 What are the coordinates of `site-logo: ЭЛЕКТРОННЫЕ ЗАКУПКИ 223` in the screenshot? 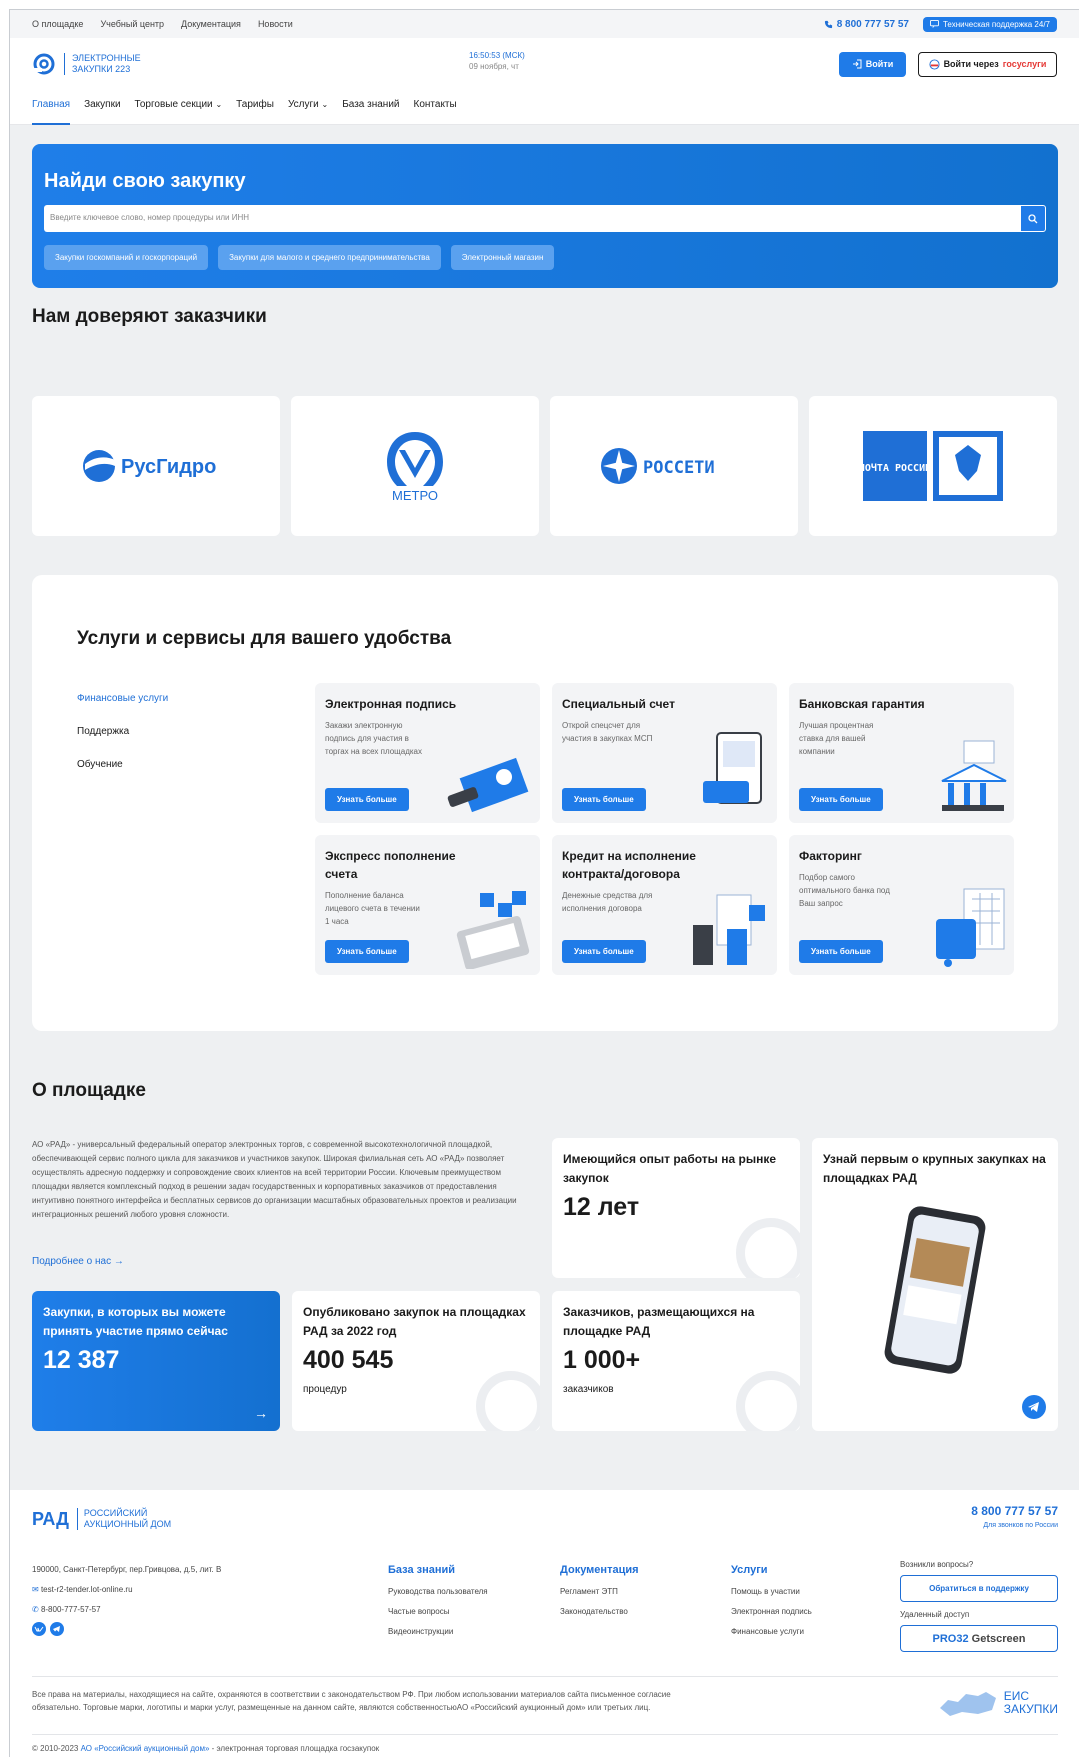 It's located at (86, 64).